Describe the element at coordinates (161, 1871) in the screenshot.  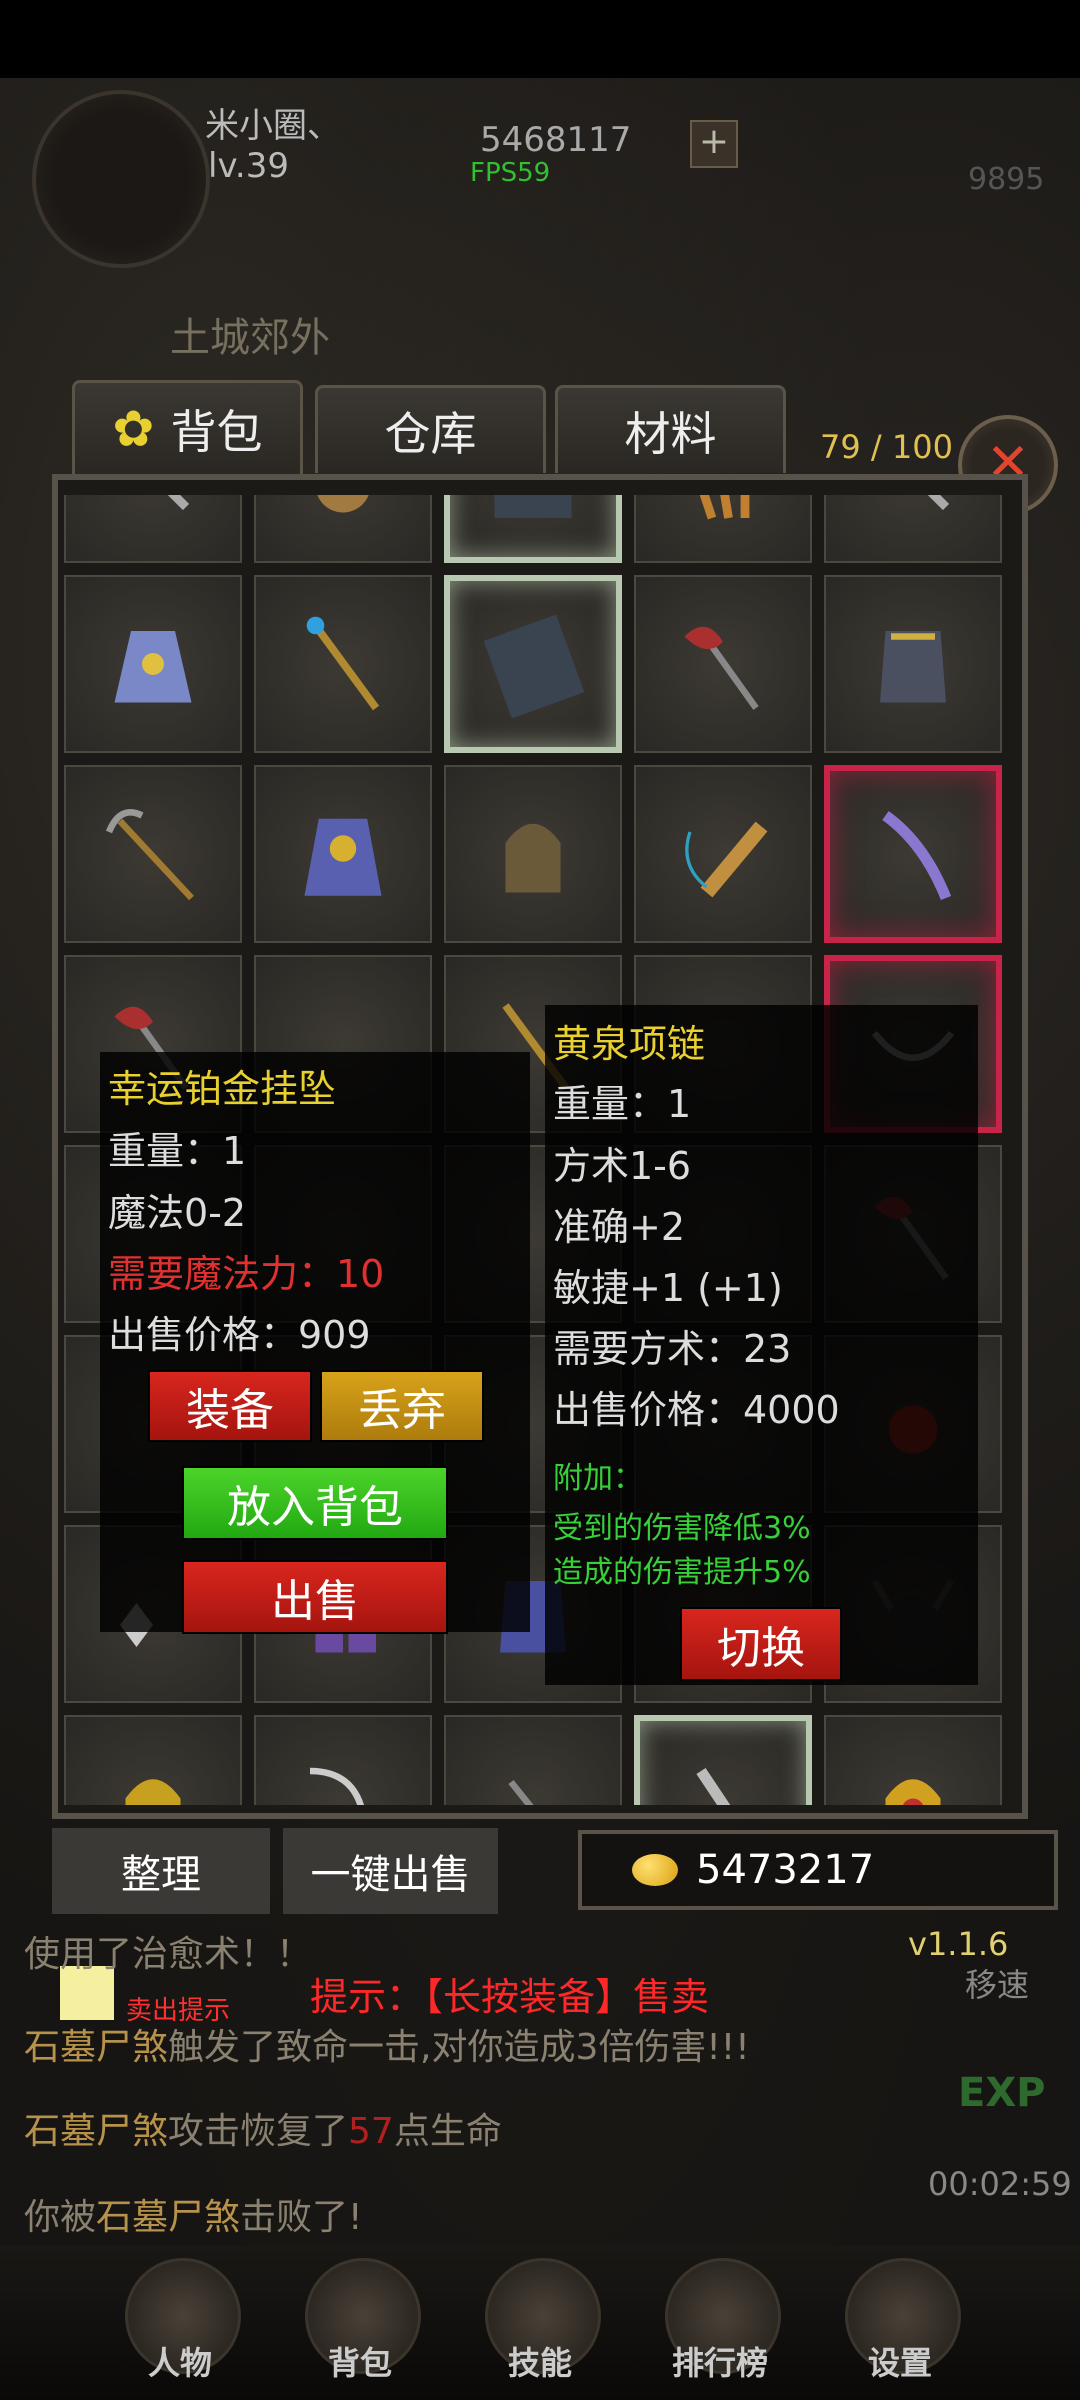
I see `sort-button: 整理` at that location.